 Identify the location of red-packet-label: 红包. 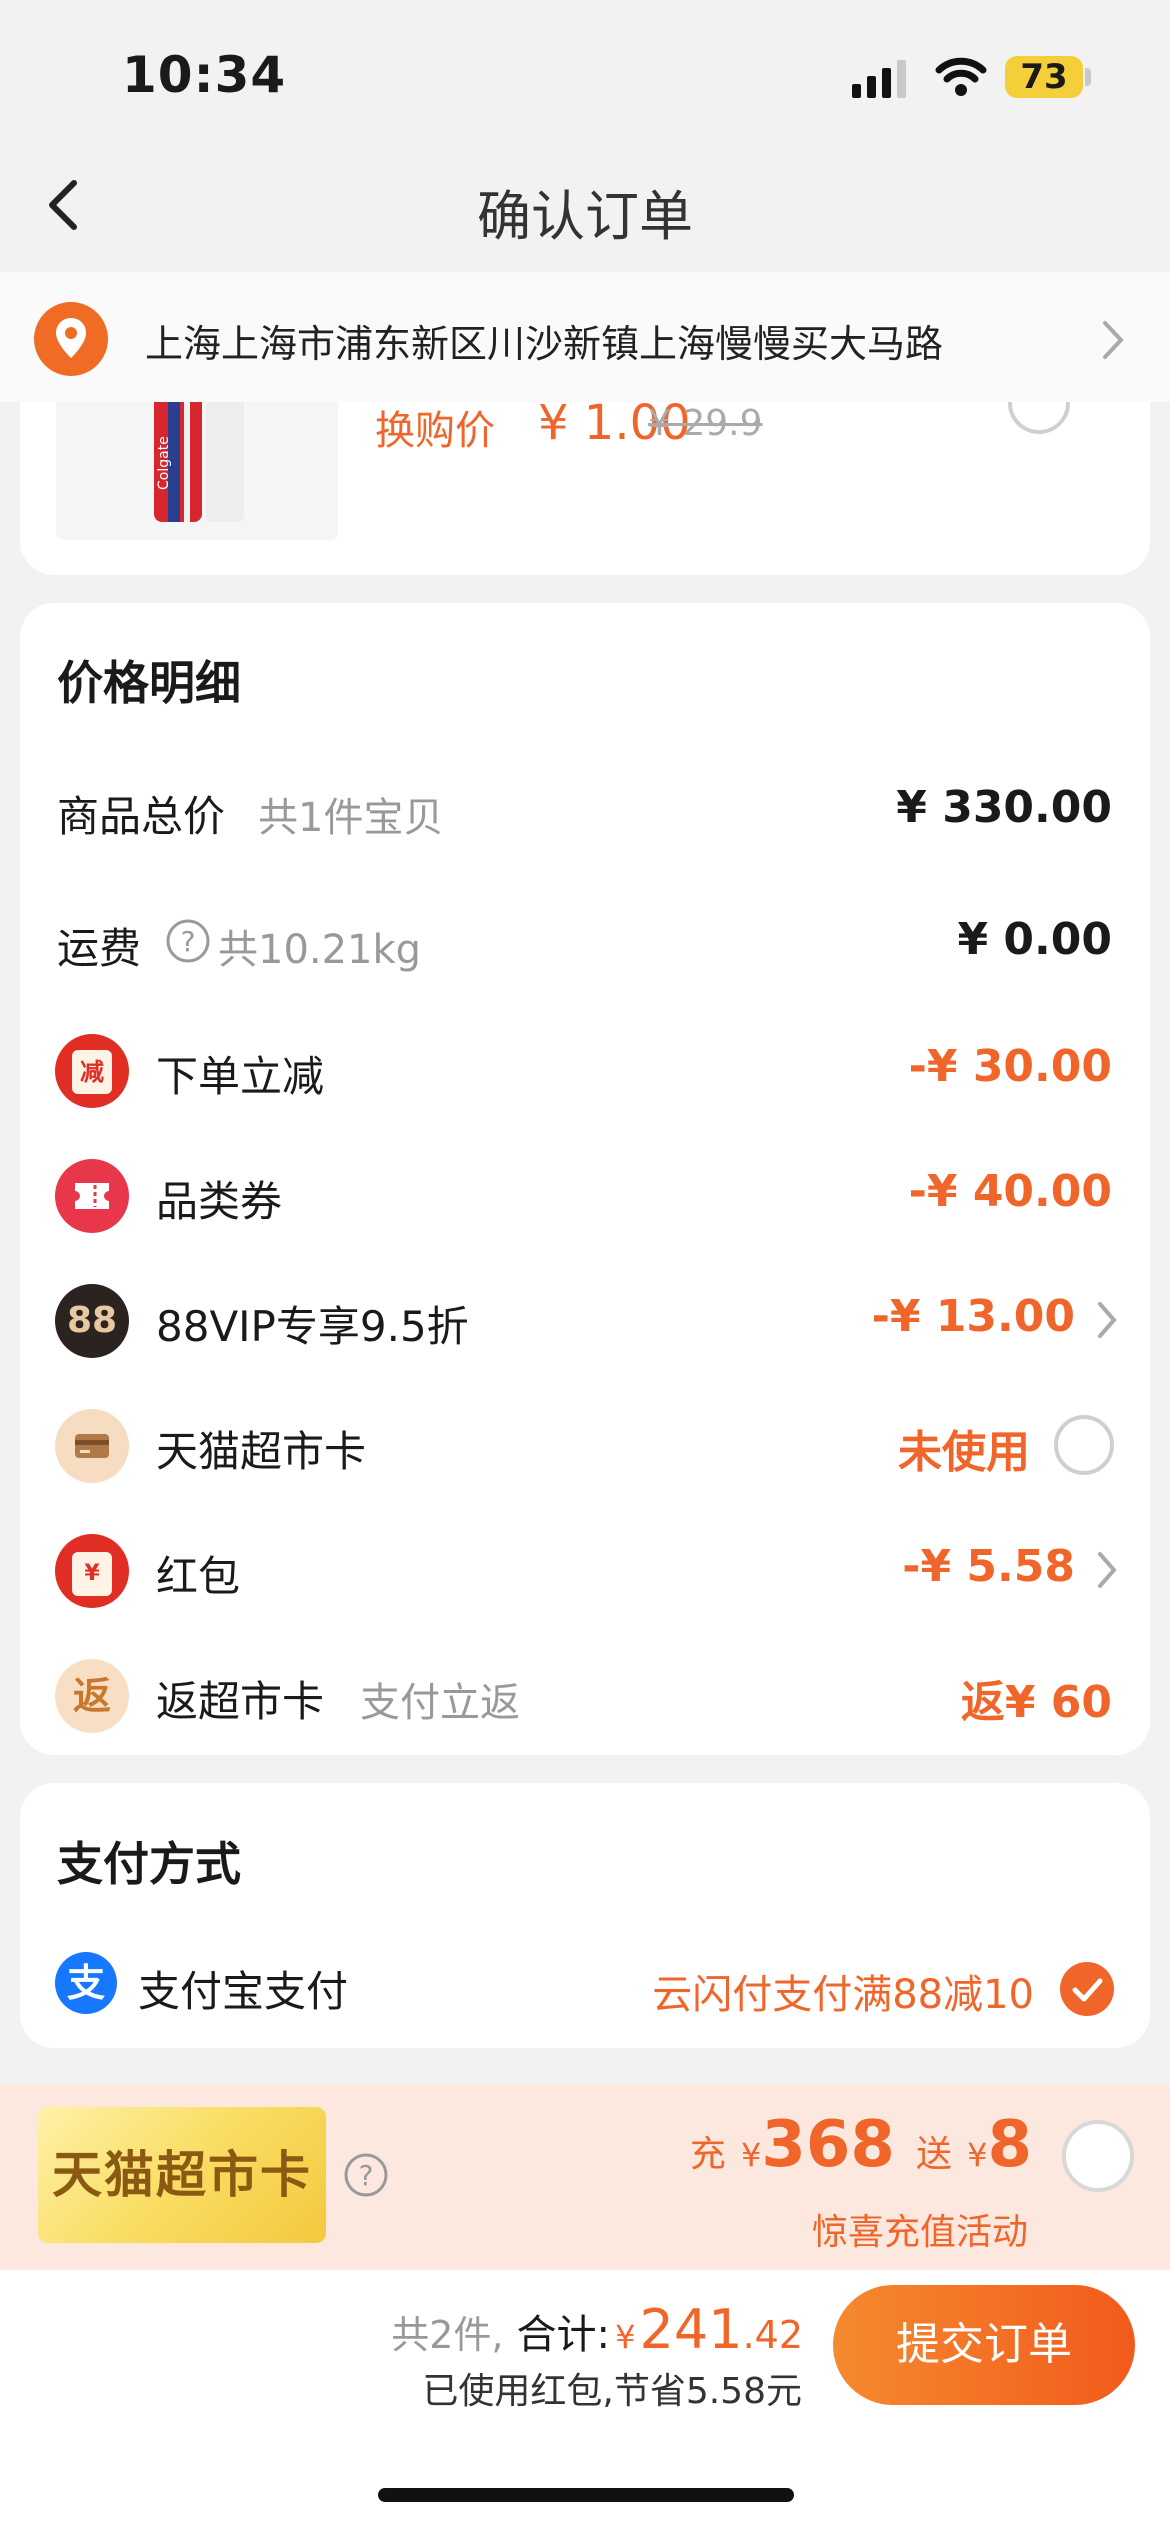
(198, 1576).